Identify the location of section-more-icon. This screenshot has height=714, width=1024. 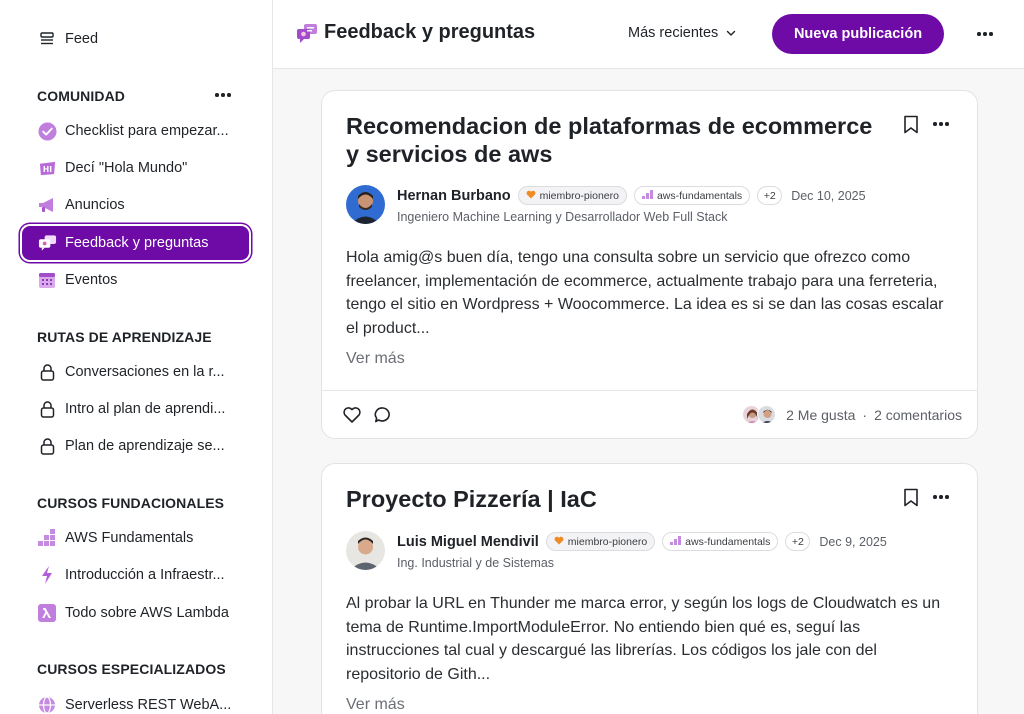
(223, 95).